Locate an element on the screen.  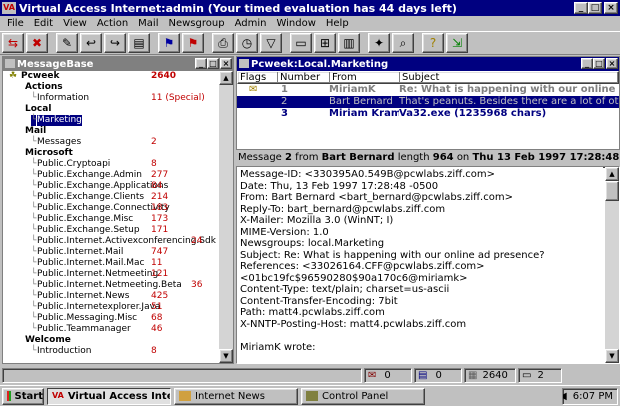
tree-item: └ Public.Exchange.Clients 214 is located at coordinates (111, 197).